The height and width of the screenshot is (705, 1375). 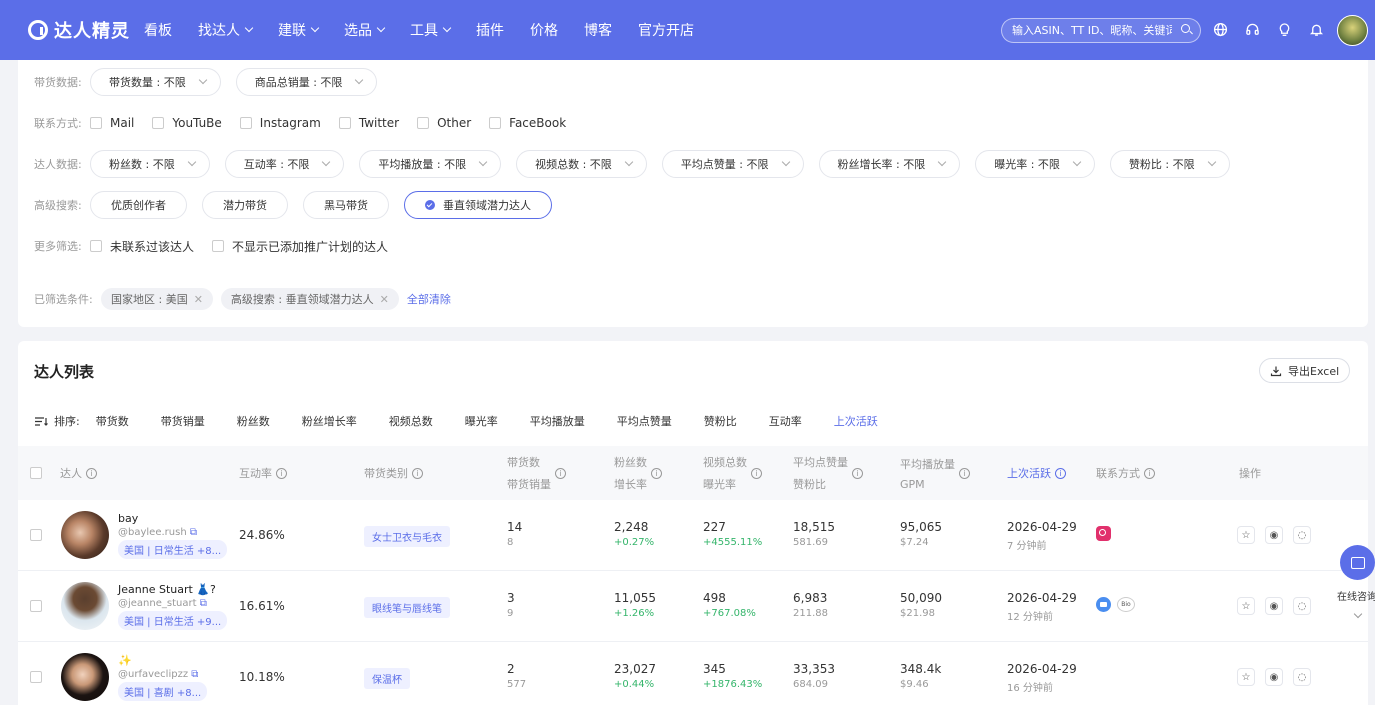 What do you see at coordinates (172, 589) in the screenshot?
I see `creator-name: Jeanne Stuart 👗?` at bounding box center [172, 589].